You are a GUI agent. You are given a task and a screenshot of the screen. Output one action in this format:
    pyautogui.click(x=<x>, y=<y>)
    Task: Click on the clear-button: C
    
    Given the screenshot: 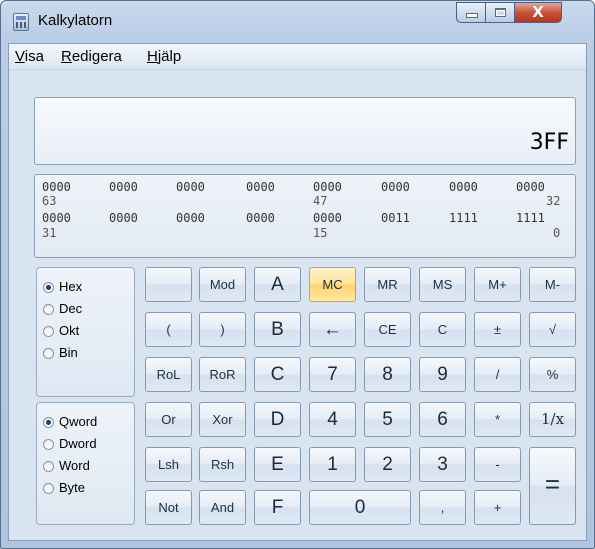 What is the action you would take?
    pyautogui.click(x=442, y=329)
    